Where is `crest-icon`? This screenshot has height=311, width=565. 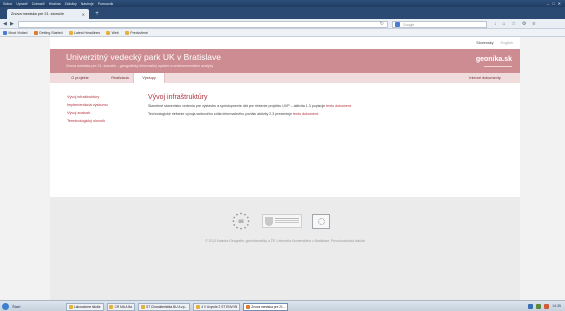 crest-icon is located at coordinates (269, 221).